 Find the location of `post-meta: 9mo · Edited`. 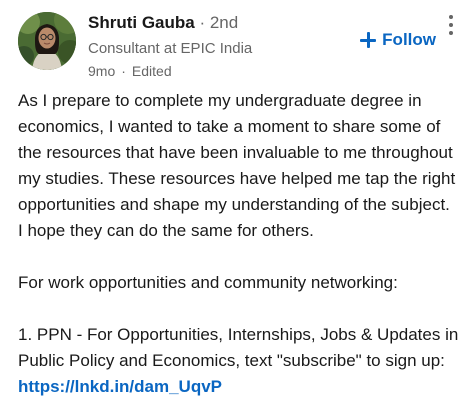

post-meta: 9mo · Edited is located at coordinates (170, 71).